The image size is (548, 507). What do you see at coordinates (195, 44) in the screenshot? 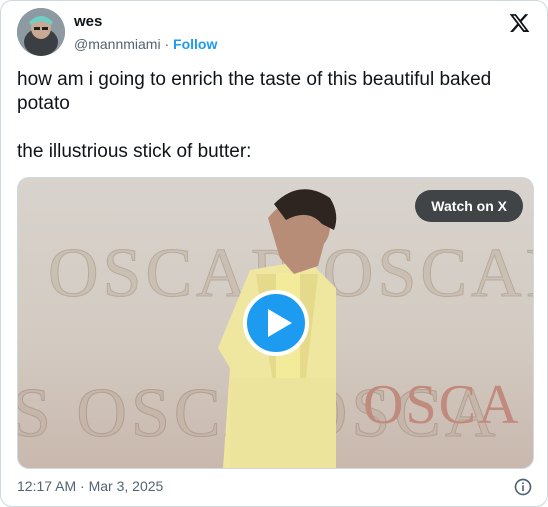
I see `follow-button: Follow` at bounding box center [195, 44].